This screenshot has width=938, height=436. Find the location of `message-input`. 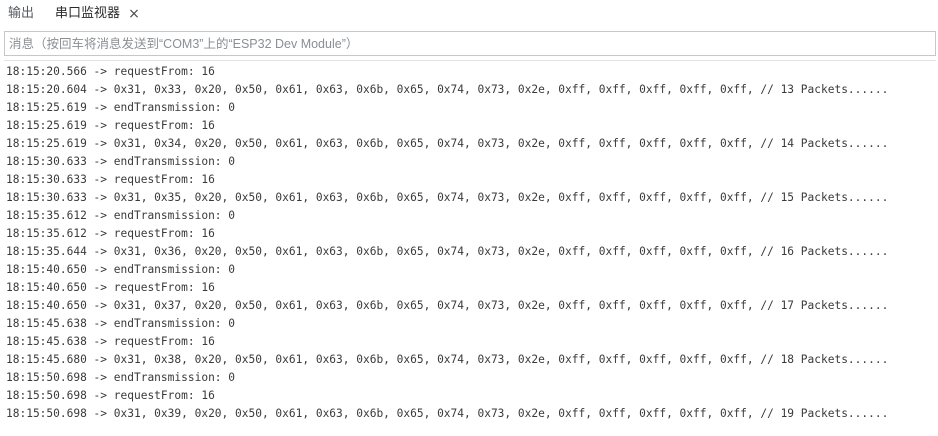

message-input is located at coordinates (470, 43).